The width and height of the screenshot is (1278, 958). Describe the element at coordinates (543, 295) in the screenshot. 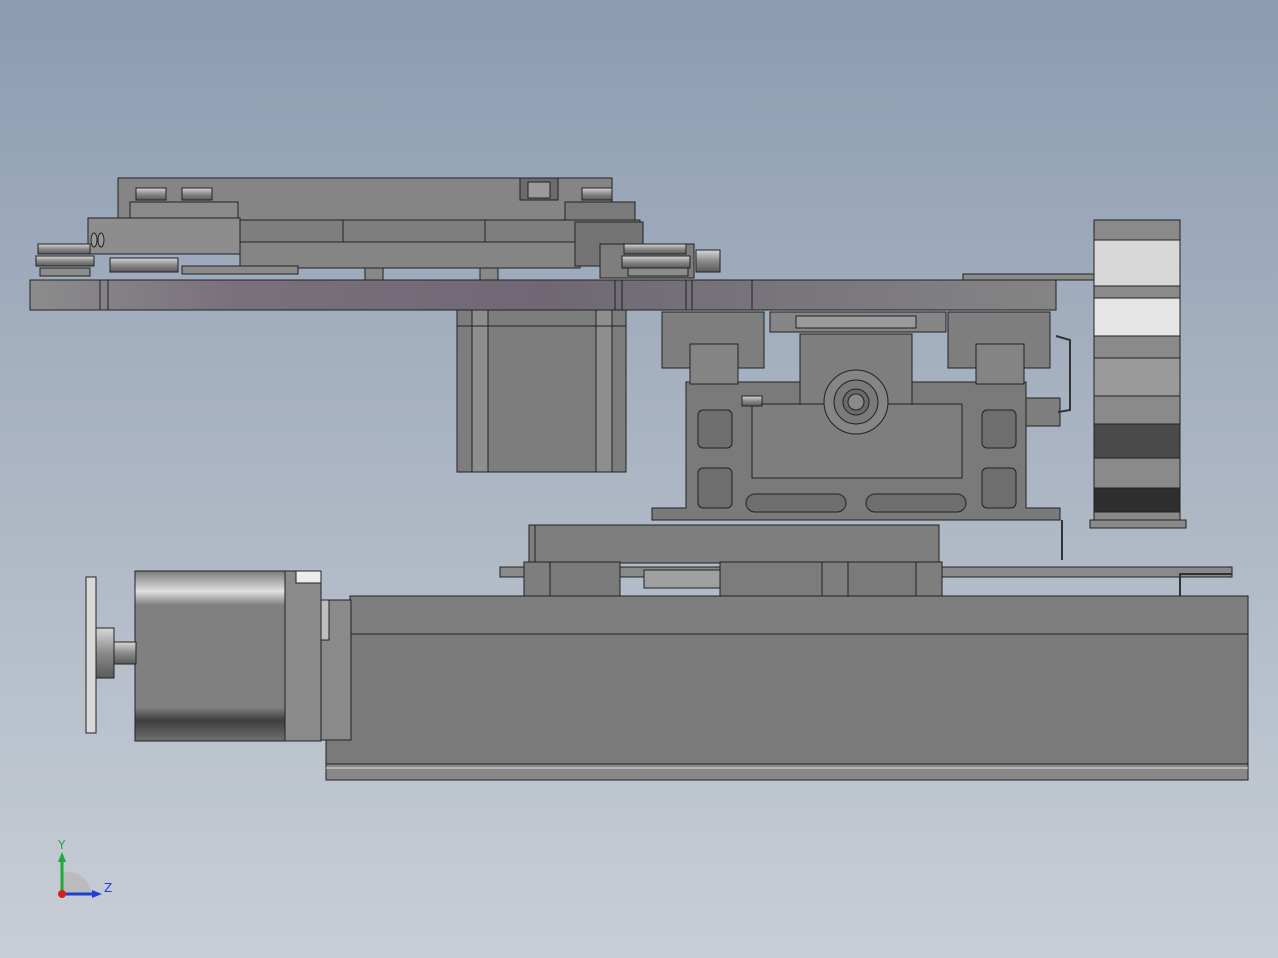

I see `upper-mounting-plate` at that location.